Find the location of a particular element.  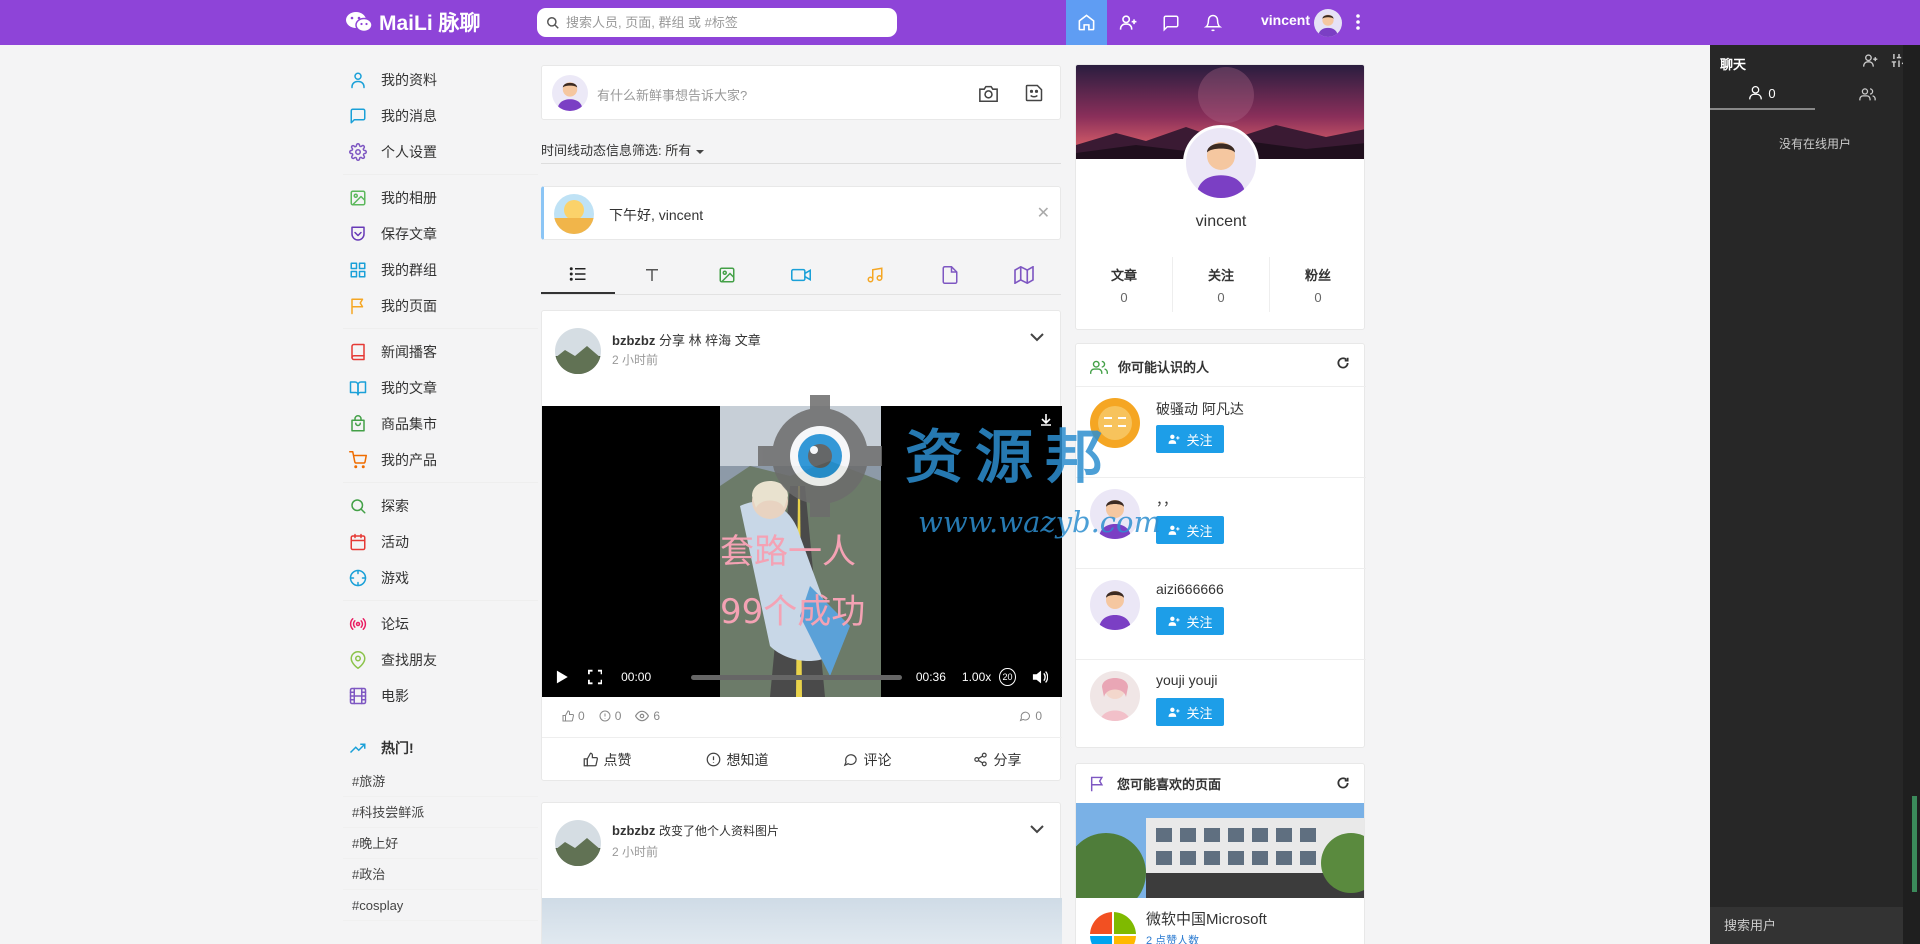

logo: MaiLi 脉聊 is located at coordinates (413, 22).